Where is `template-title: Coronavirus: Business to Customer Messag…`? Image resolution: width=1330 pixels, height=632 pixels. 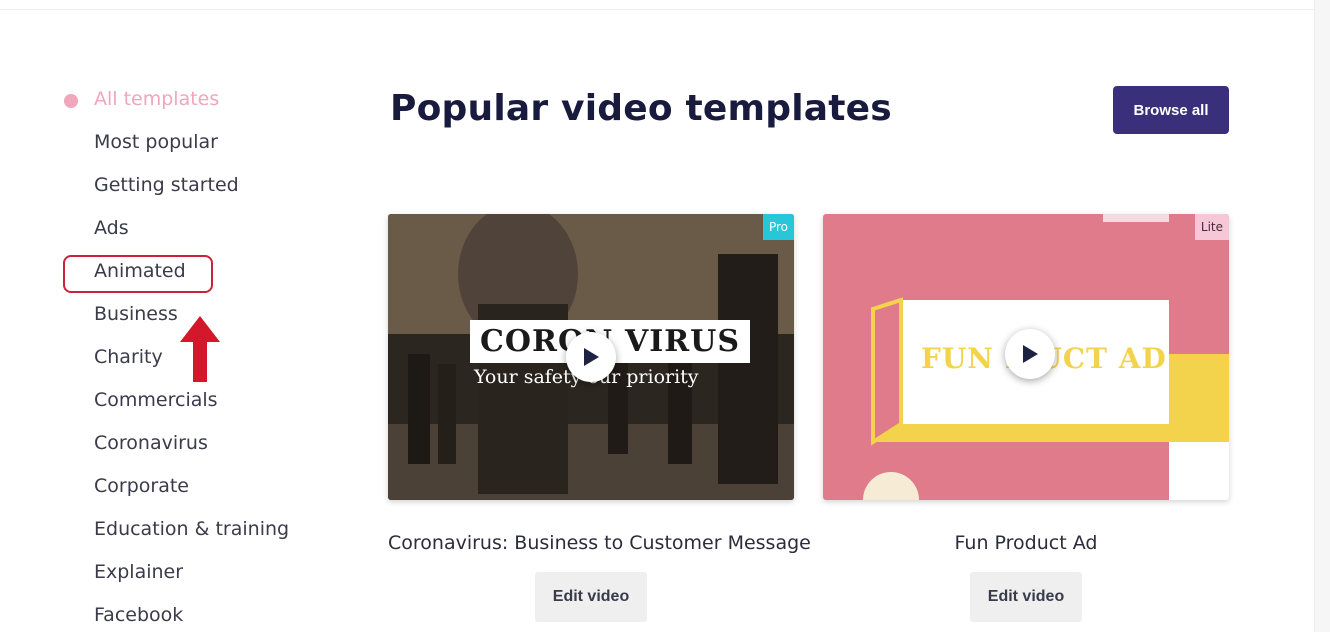 template-title: Coronavirus: Business to Customer Messag… is located at coordinates (599, 543).